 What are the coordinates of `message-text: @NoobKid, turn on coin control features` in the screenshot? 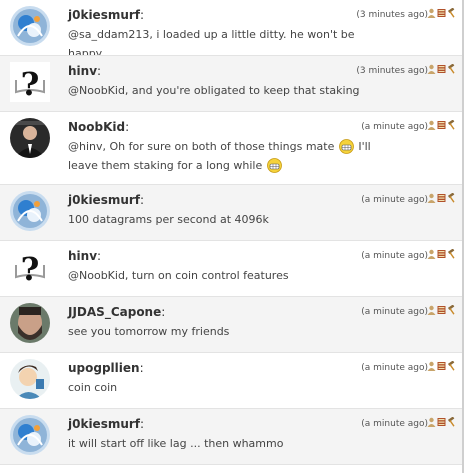 It's located at (178, 275).